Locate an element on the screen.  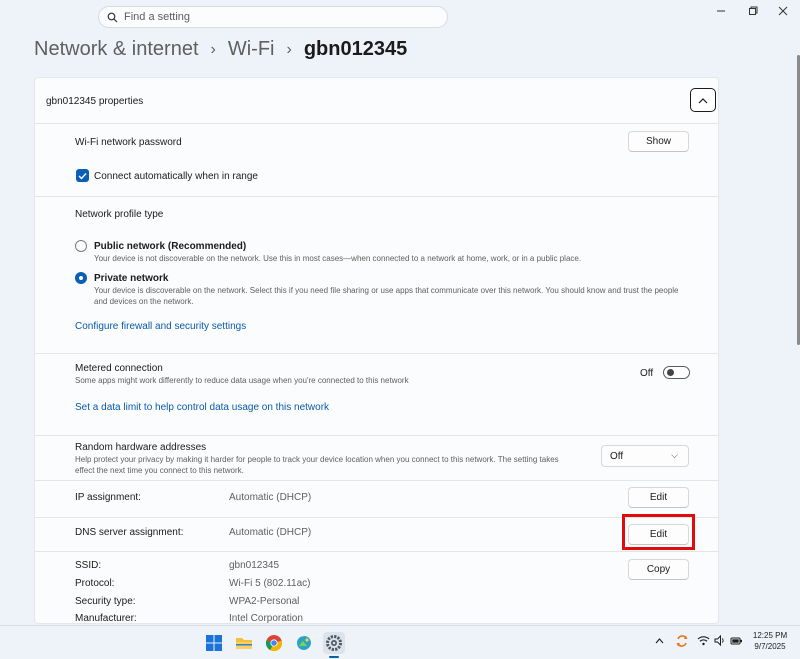
minimize-icon is located at coordinates (721, 11).